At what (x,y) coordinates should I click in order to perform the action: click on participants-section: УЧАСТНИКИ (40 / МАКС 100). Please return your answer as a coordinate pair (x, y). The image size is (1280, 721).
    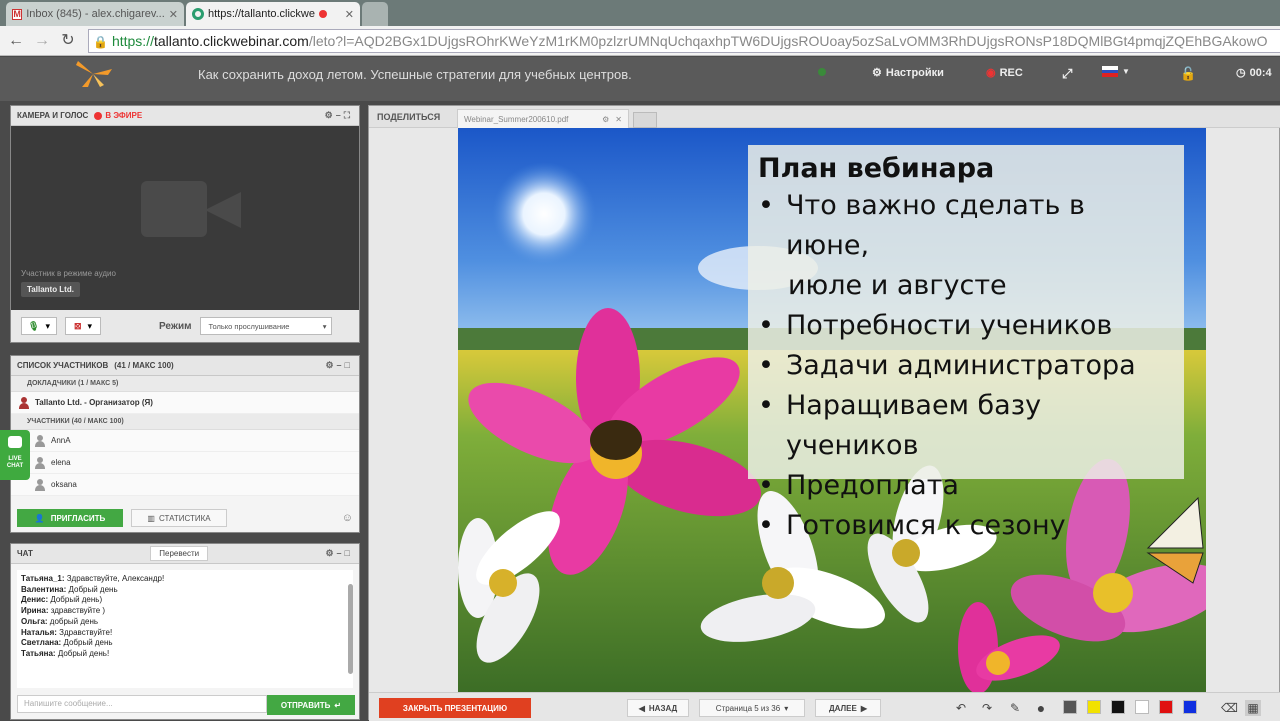
    Looking at the image, I should click on (185, 422).